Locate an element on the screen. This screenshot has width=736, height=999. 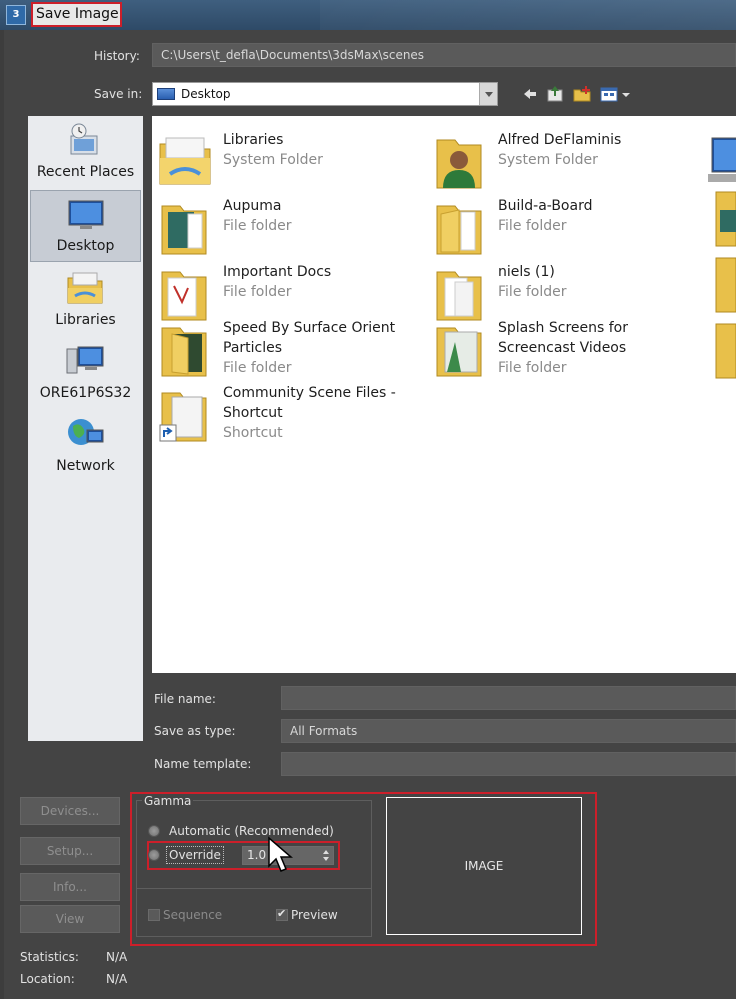
3dsmax-app-icon: 3 is located at coordinates (16, 15).